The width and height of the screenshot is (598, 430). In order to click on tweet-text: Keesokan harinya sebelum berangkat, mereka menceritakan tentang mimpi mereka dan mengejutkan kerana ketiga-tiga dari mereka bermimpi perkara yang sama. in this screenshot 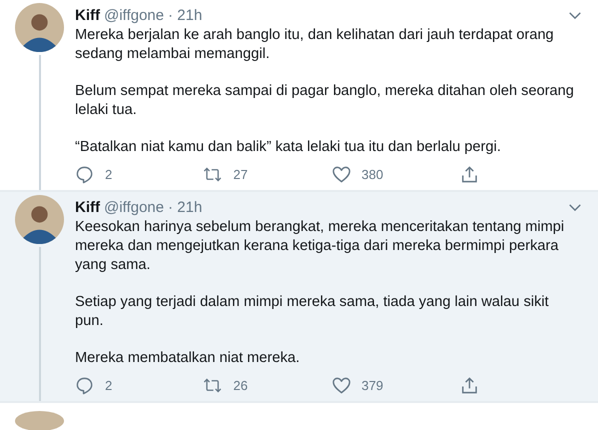, I will do `click(320, 246)`.